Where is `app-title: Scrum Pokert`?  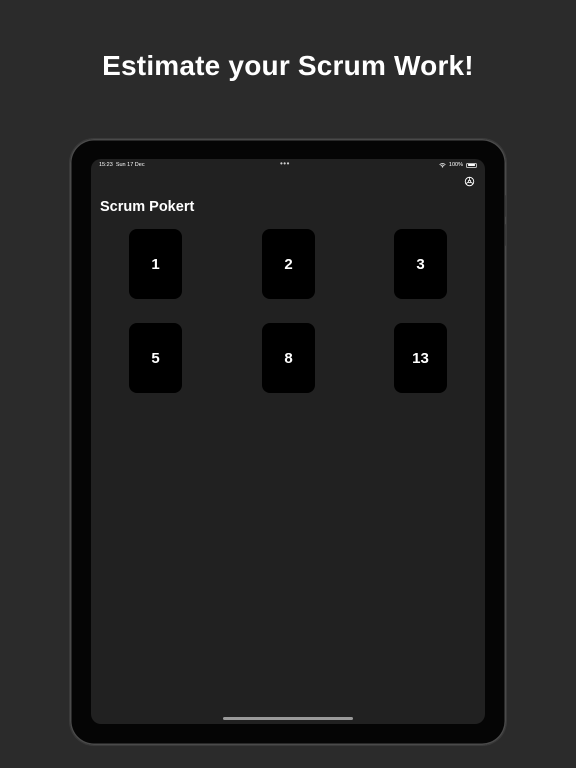
app-title: Scrum Pokert is located at coordinates (147, 207).